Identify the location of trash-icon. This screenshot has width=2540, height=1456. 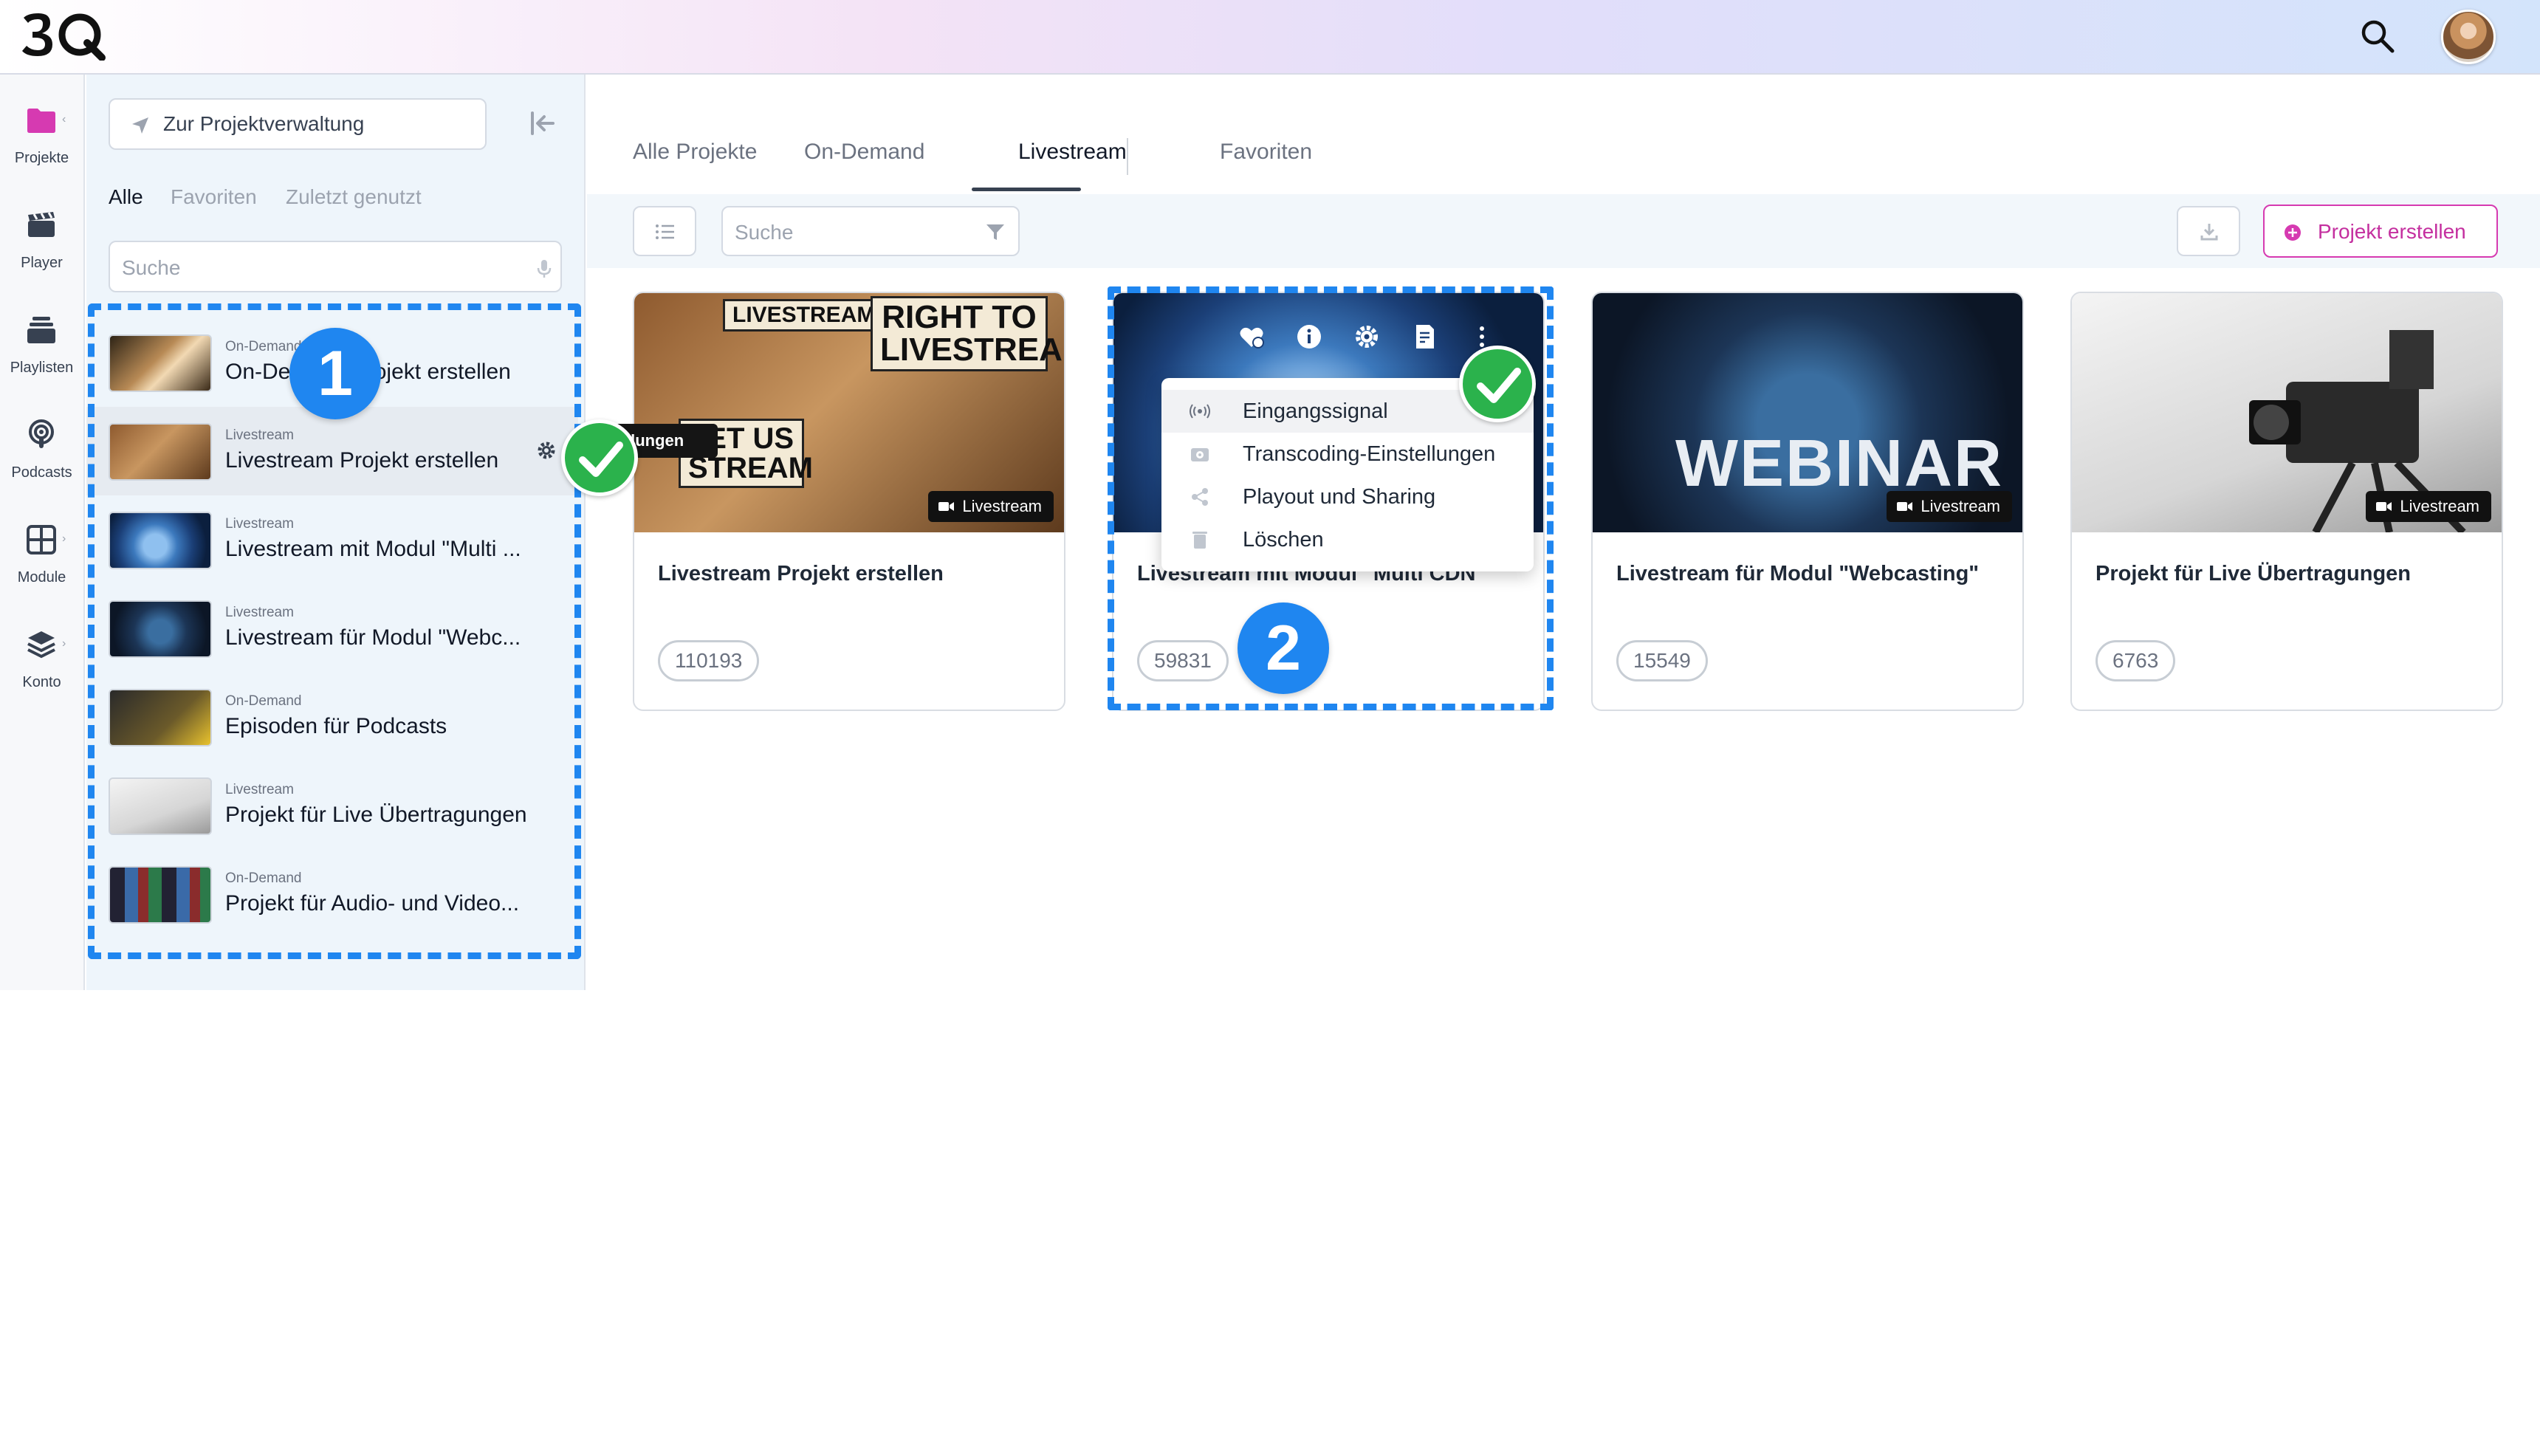
(1199, 541).